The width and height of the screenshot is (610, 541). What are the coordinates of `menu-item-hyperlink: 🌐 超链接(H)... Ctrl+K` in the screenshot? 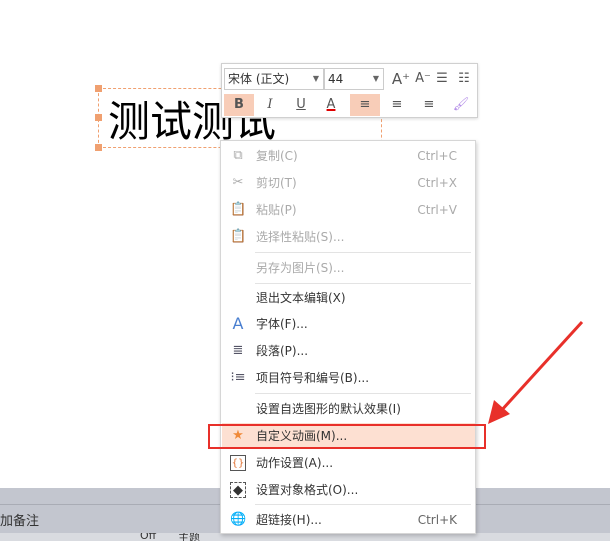 It's located at (348, 520).